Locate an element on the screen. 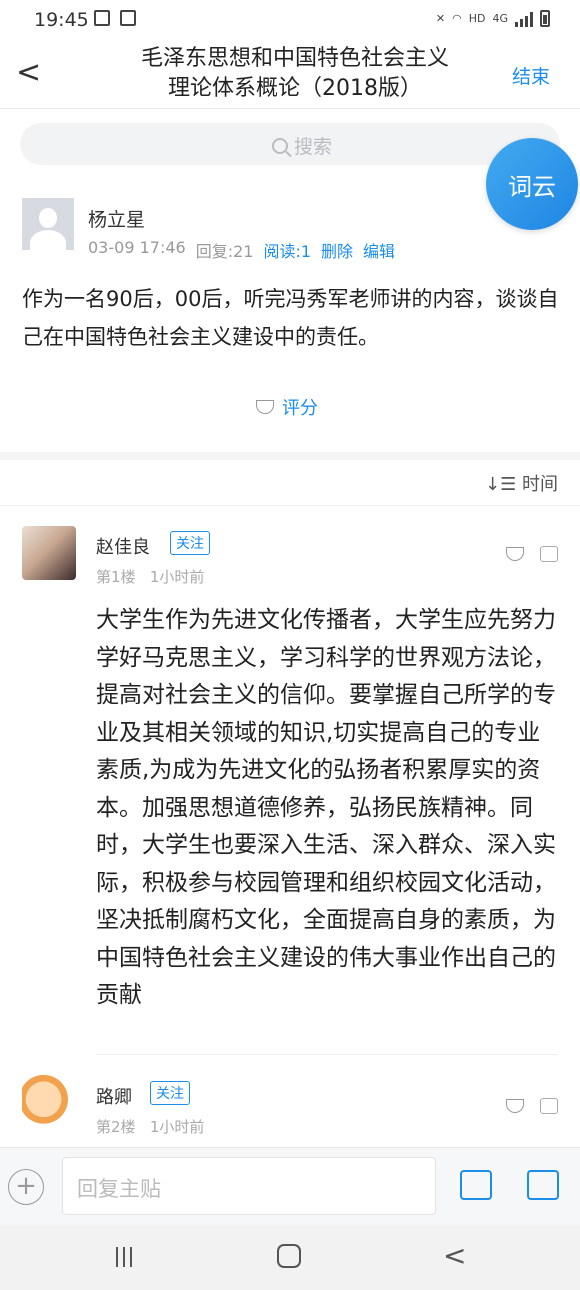 The width and height of the screenshot is (580, 1290). comment-floor: 第2楼 is located at coordinates (116, 1127).